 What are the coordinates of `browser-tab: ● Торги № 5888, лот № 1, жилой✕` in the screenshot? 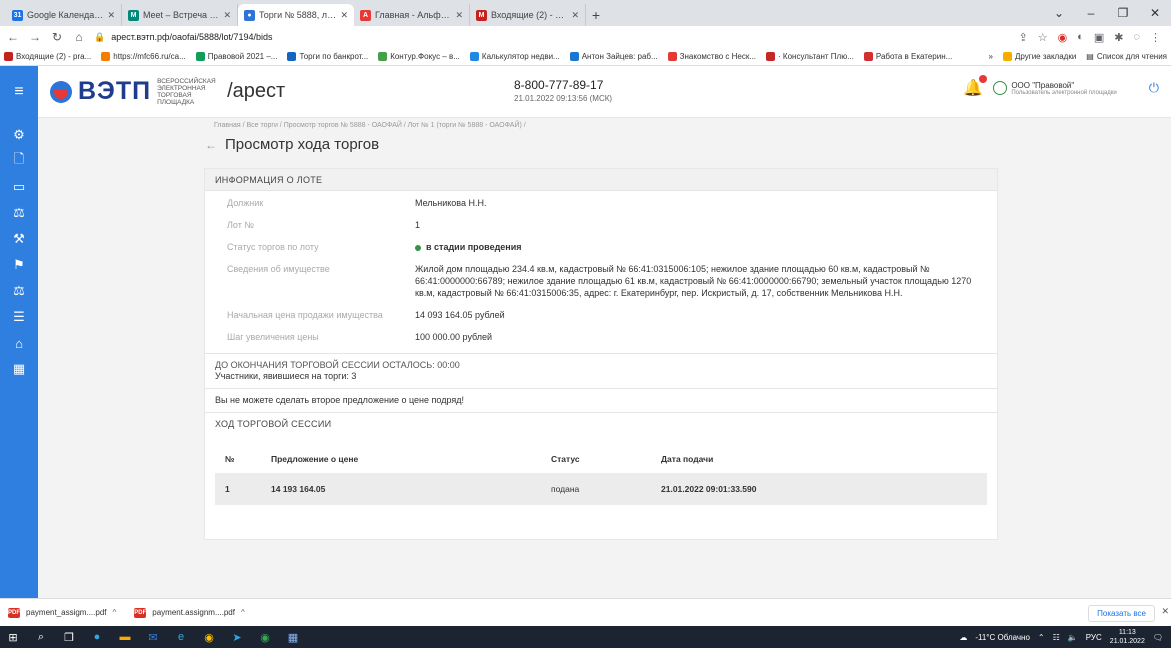 It's located at (296, 15).